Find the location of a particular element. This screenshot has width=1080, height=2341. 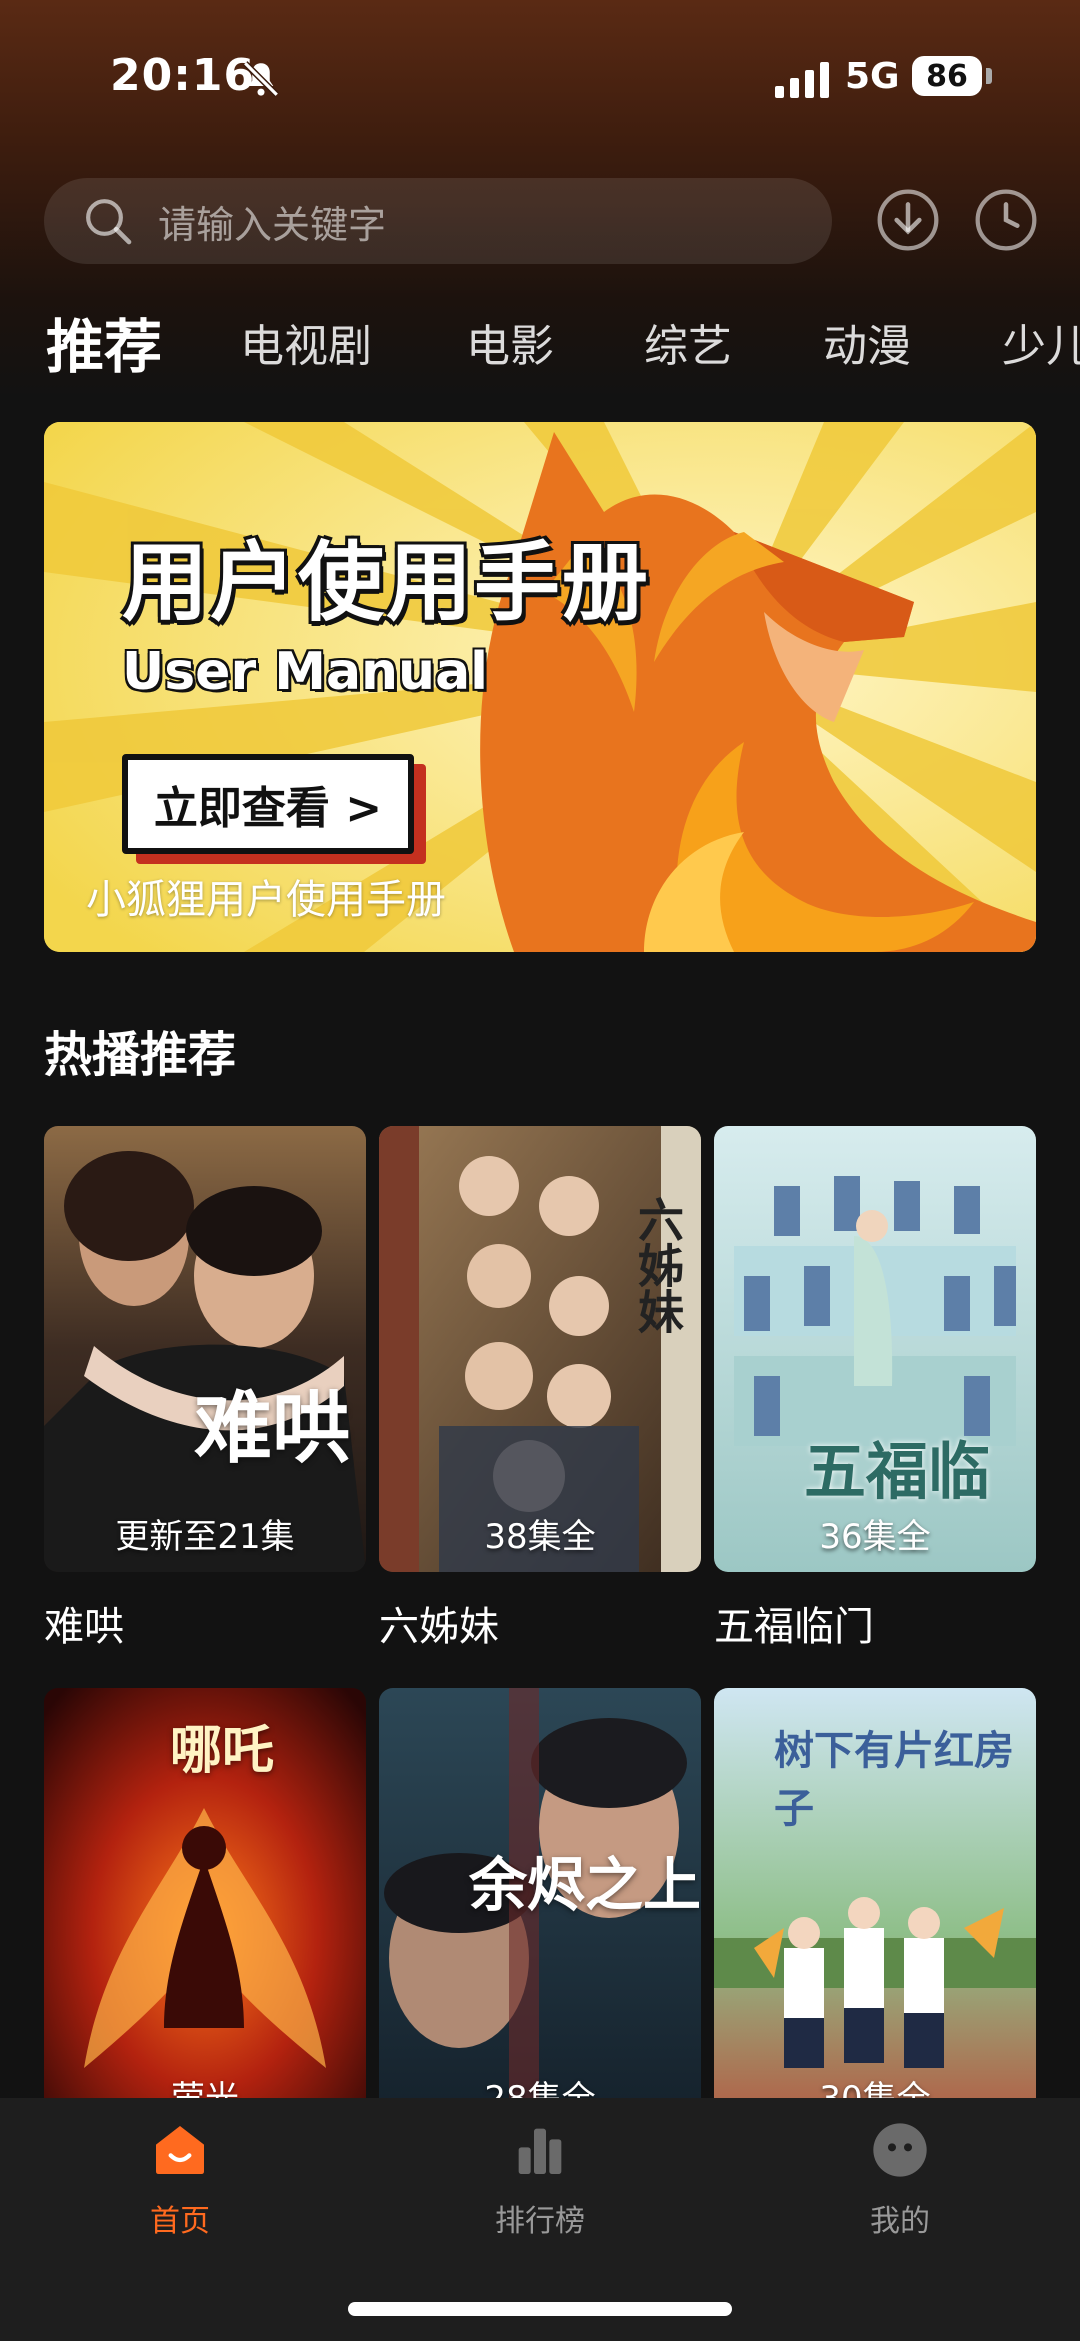

ranking-icon is located at coordinates (540, 2151).